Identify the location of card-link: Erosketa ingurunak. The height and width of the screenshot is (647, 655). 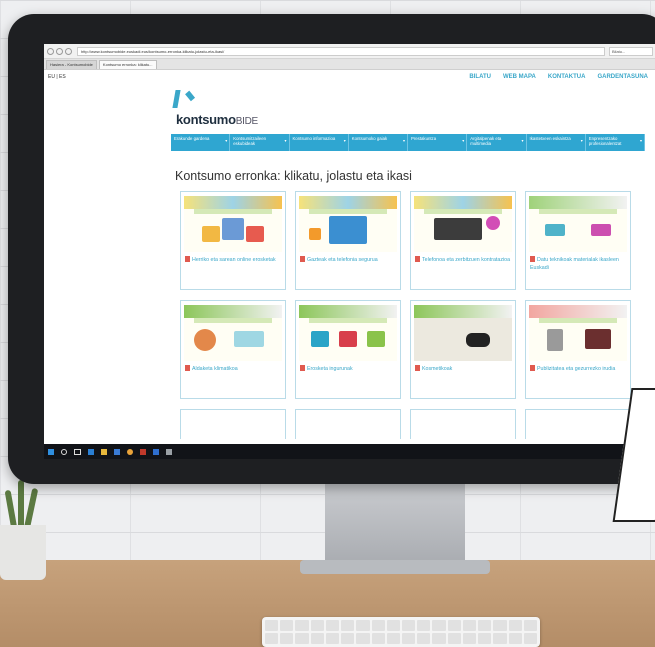
(330, 369).